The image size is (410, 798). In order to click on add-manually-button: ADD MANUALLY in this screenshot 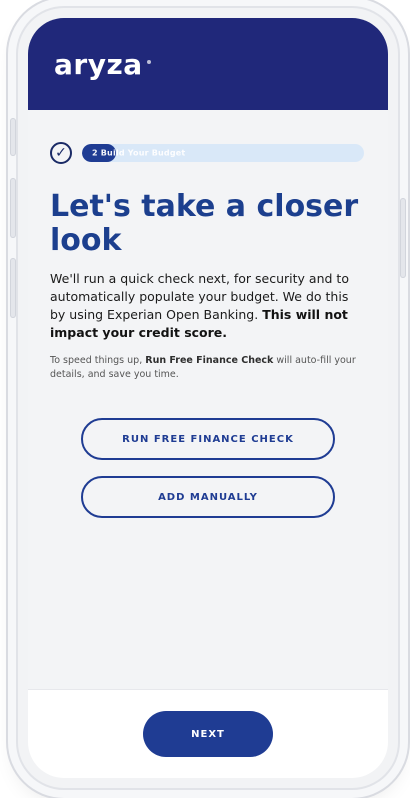, I will do `click(208, 497)`.